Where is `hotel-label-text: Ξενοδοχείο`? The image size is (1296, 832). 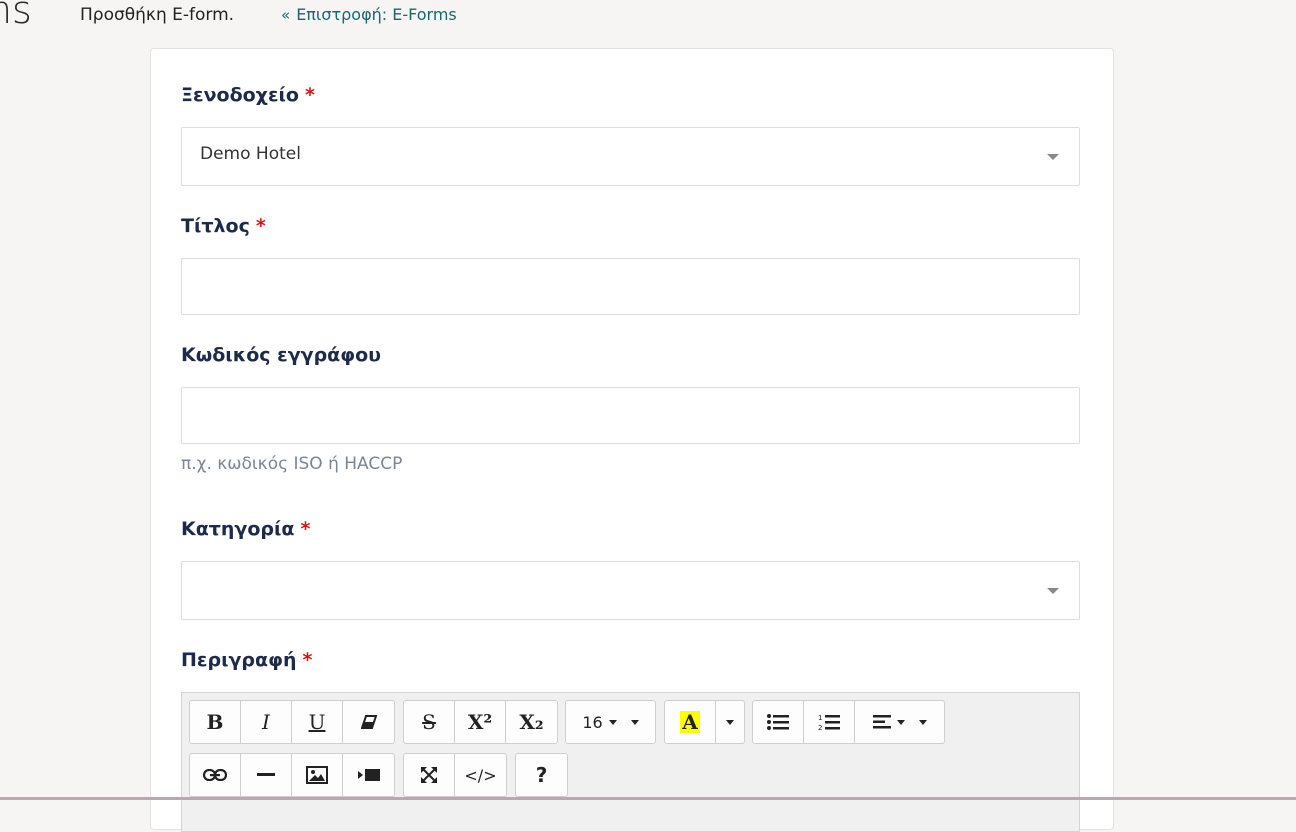 hotel-label-text: Ξενοδοχείο is located at coordinates (240, 95).